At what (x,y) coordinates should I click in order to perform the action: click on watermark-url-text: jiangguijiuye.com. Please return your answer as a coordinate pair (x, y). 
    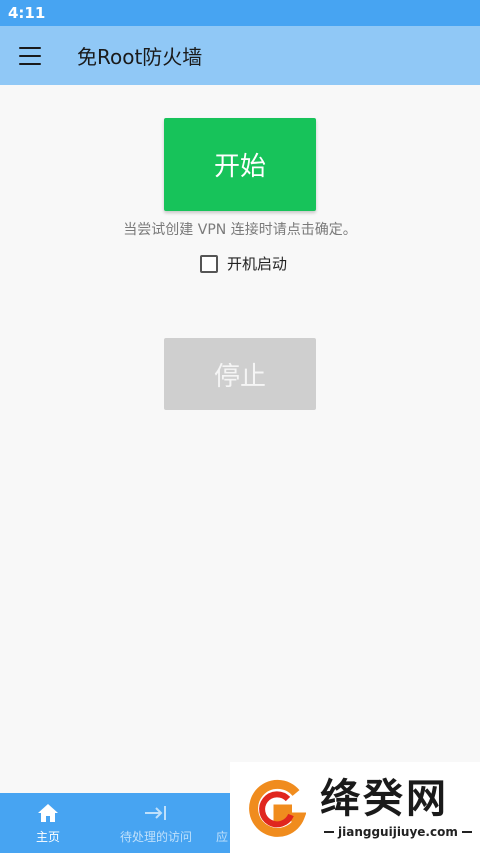
    Looking at the image, I should click on (398, 831).